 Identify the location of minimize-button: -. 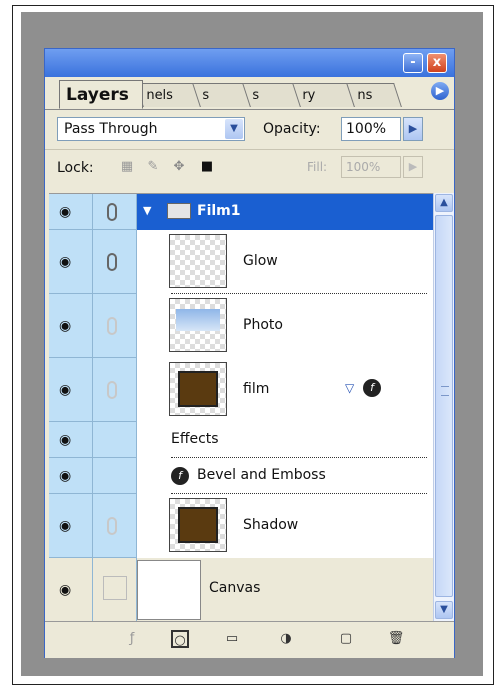
(413, 63).